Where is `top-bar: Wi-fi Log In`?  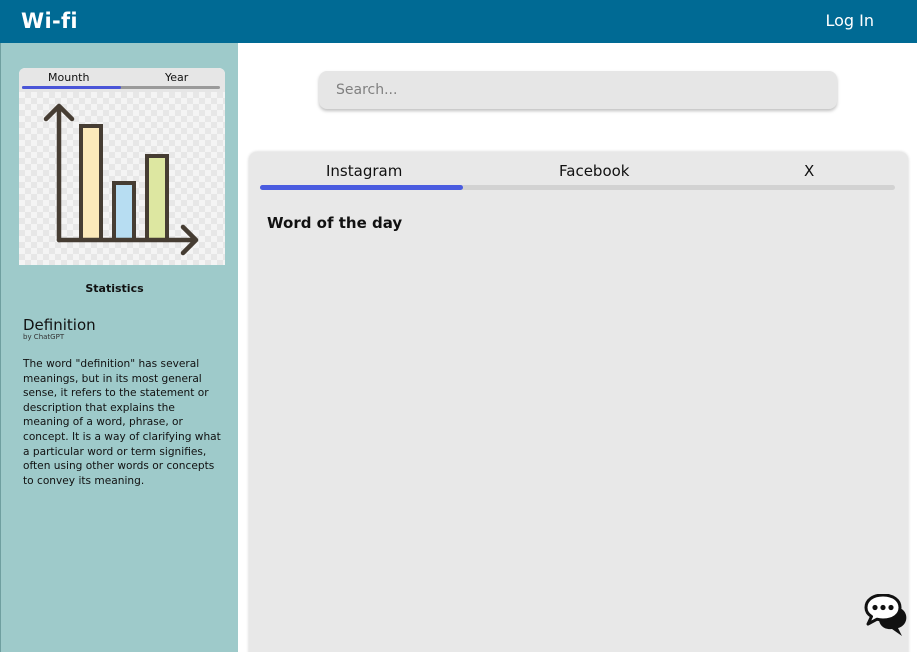
top-bar: Wi-fi Log In is located at coordinates (458, 21).